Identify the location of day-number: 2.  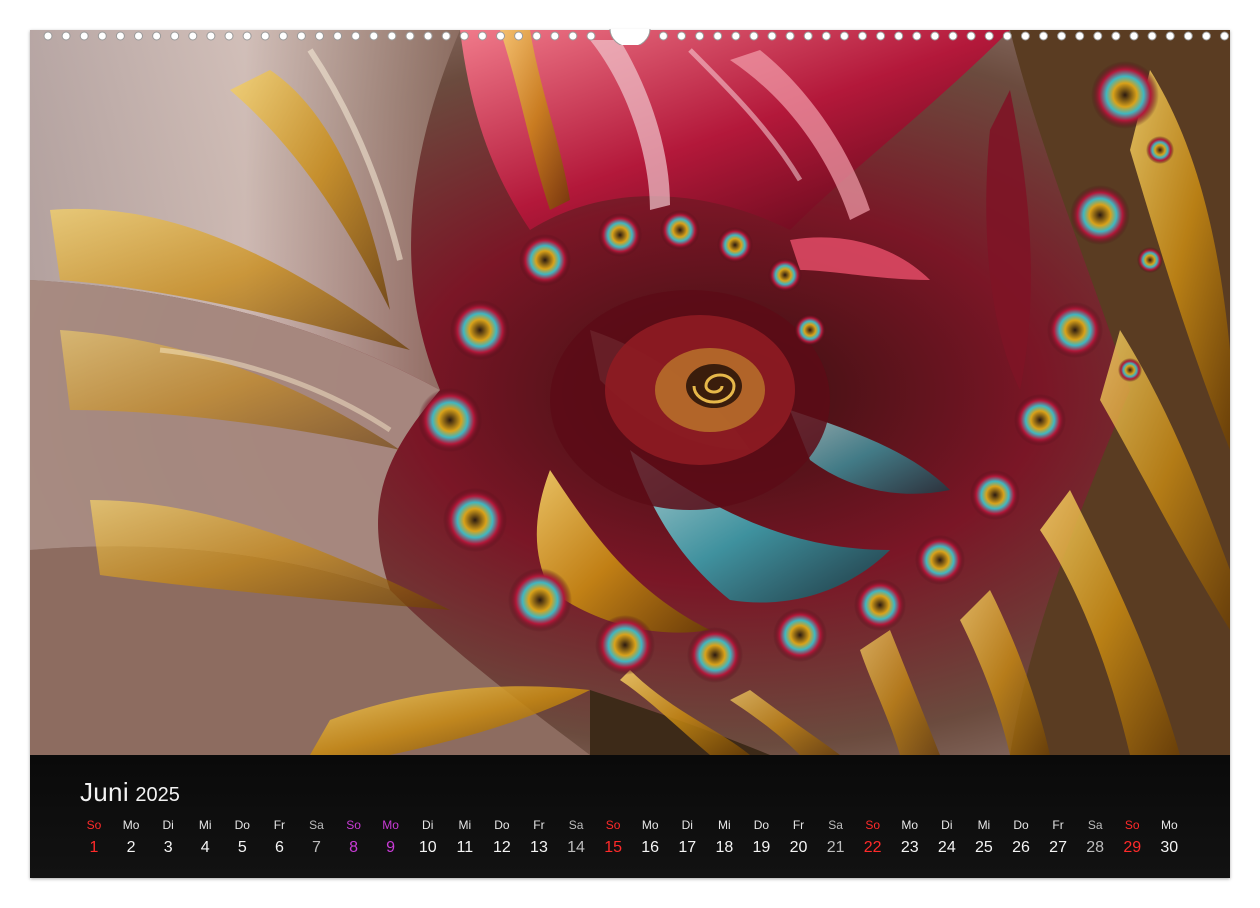
(131, 847).